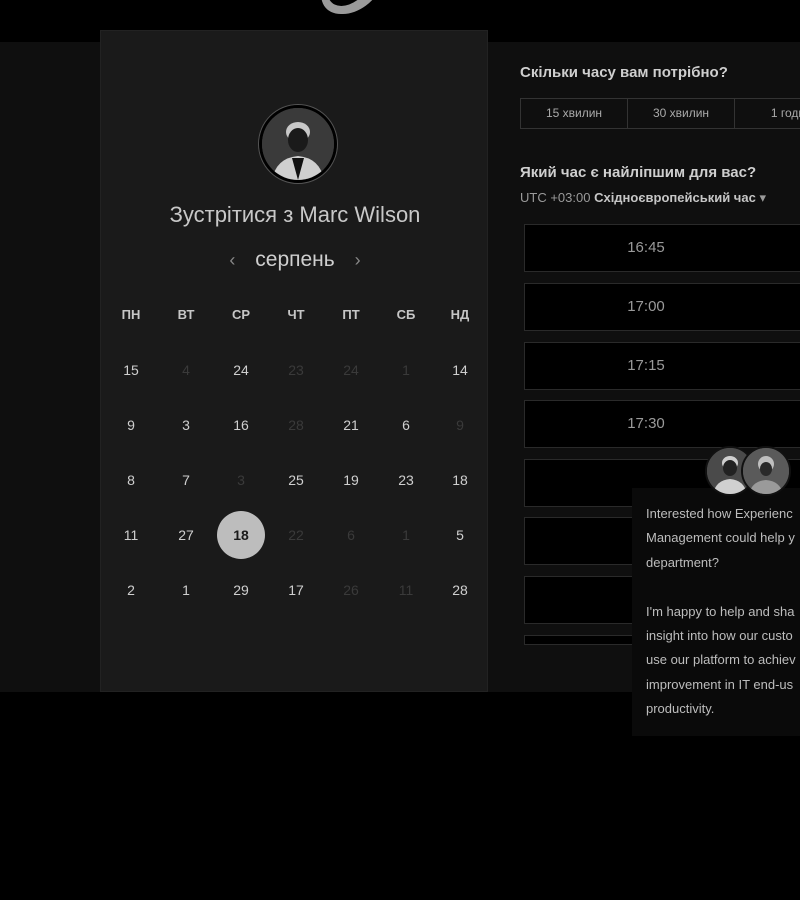 The image size is (800, 900). I want to click on calendar-day: 17, so click(296, 590).